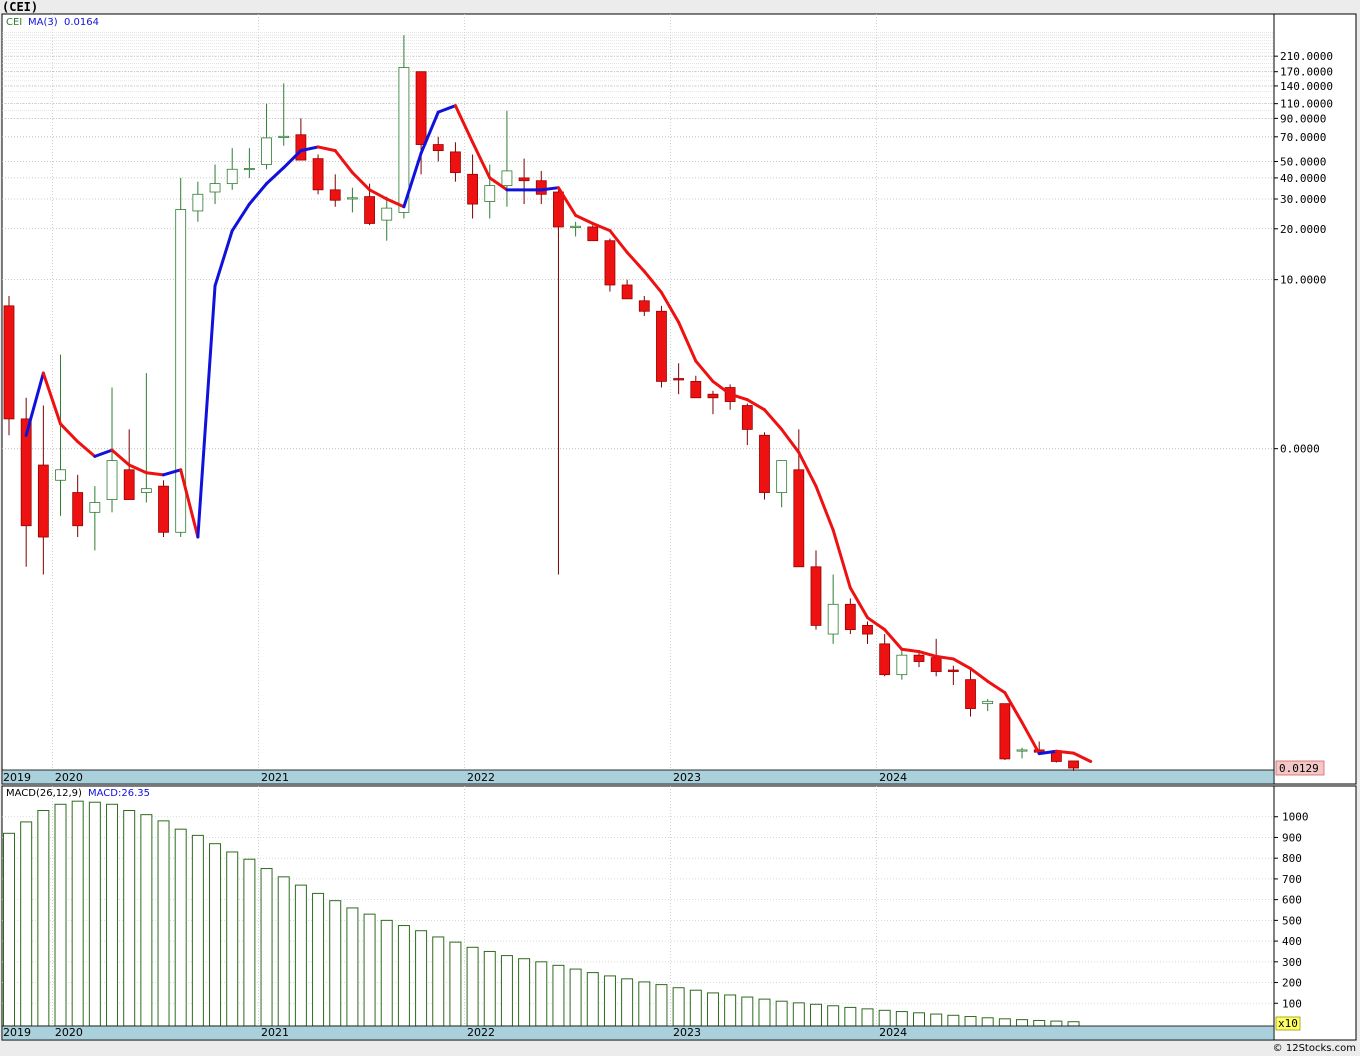 The height and width of the screenshot is (1056, 1360). What do you see at coordinates (1314, 1048) in the screenshot?
I see `credit-text: © 12Stocks.com` at bounding box center [1314, 1048].